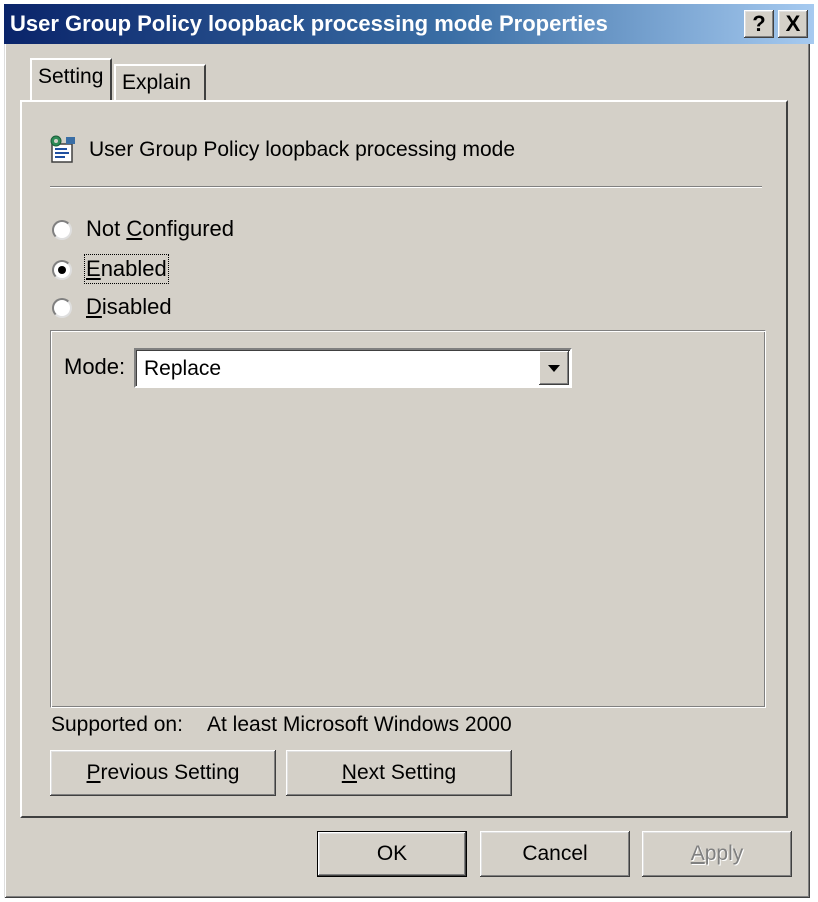 Image resolution: width=818 pixels, height=902 pixels. I want to click on radio-selected-dot, so click(62, 270).